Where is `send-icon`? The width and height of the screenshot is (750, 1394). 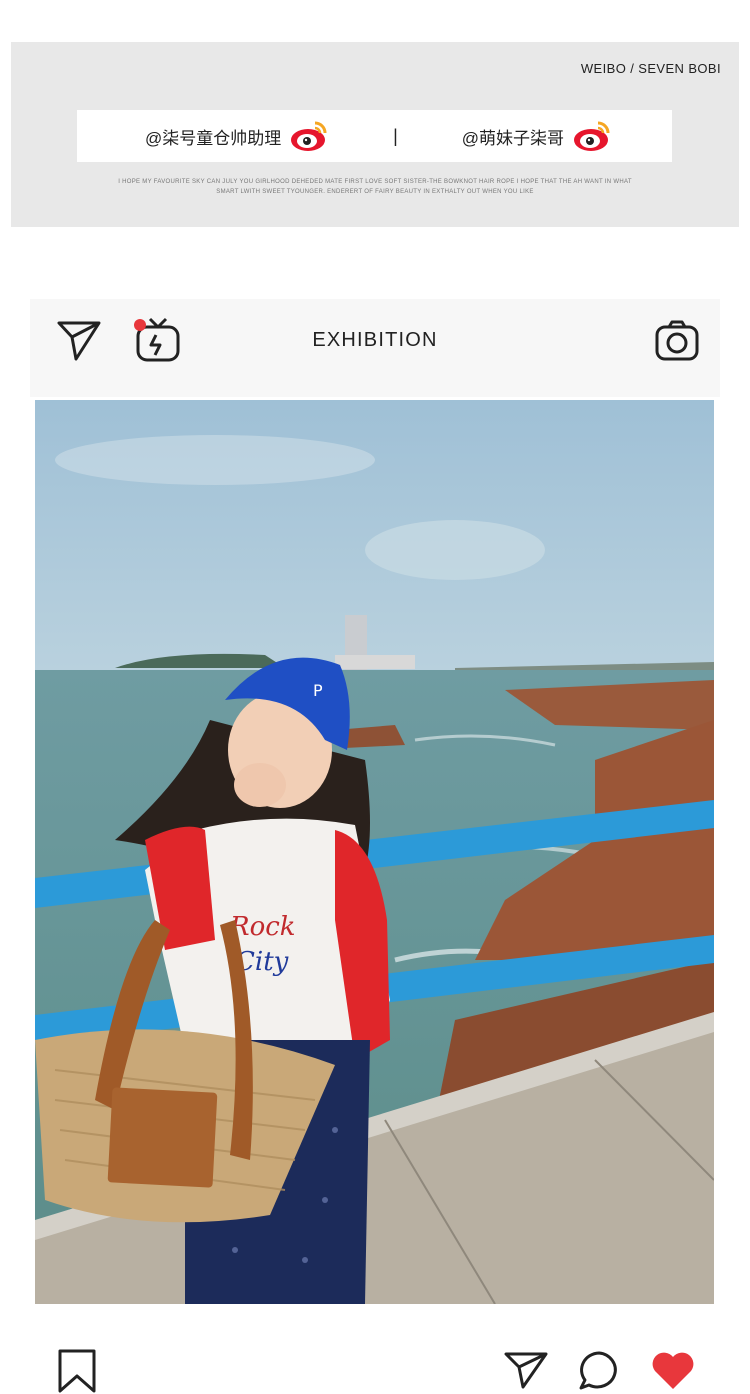
send-icon is located at coordinates (526, 1370).